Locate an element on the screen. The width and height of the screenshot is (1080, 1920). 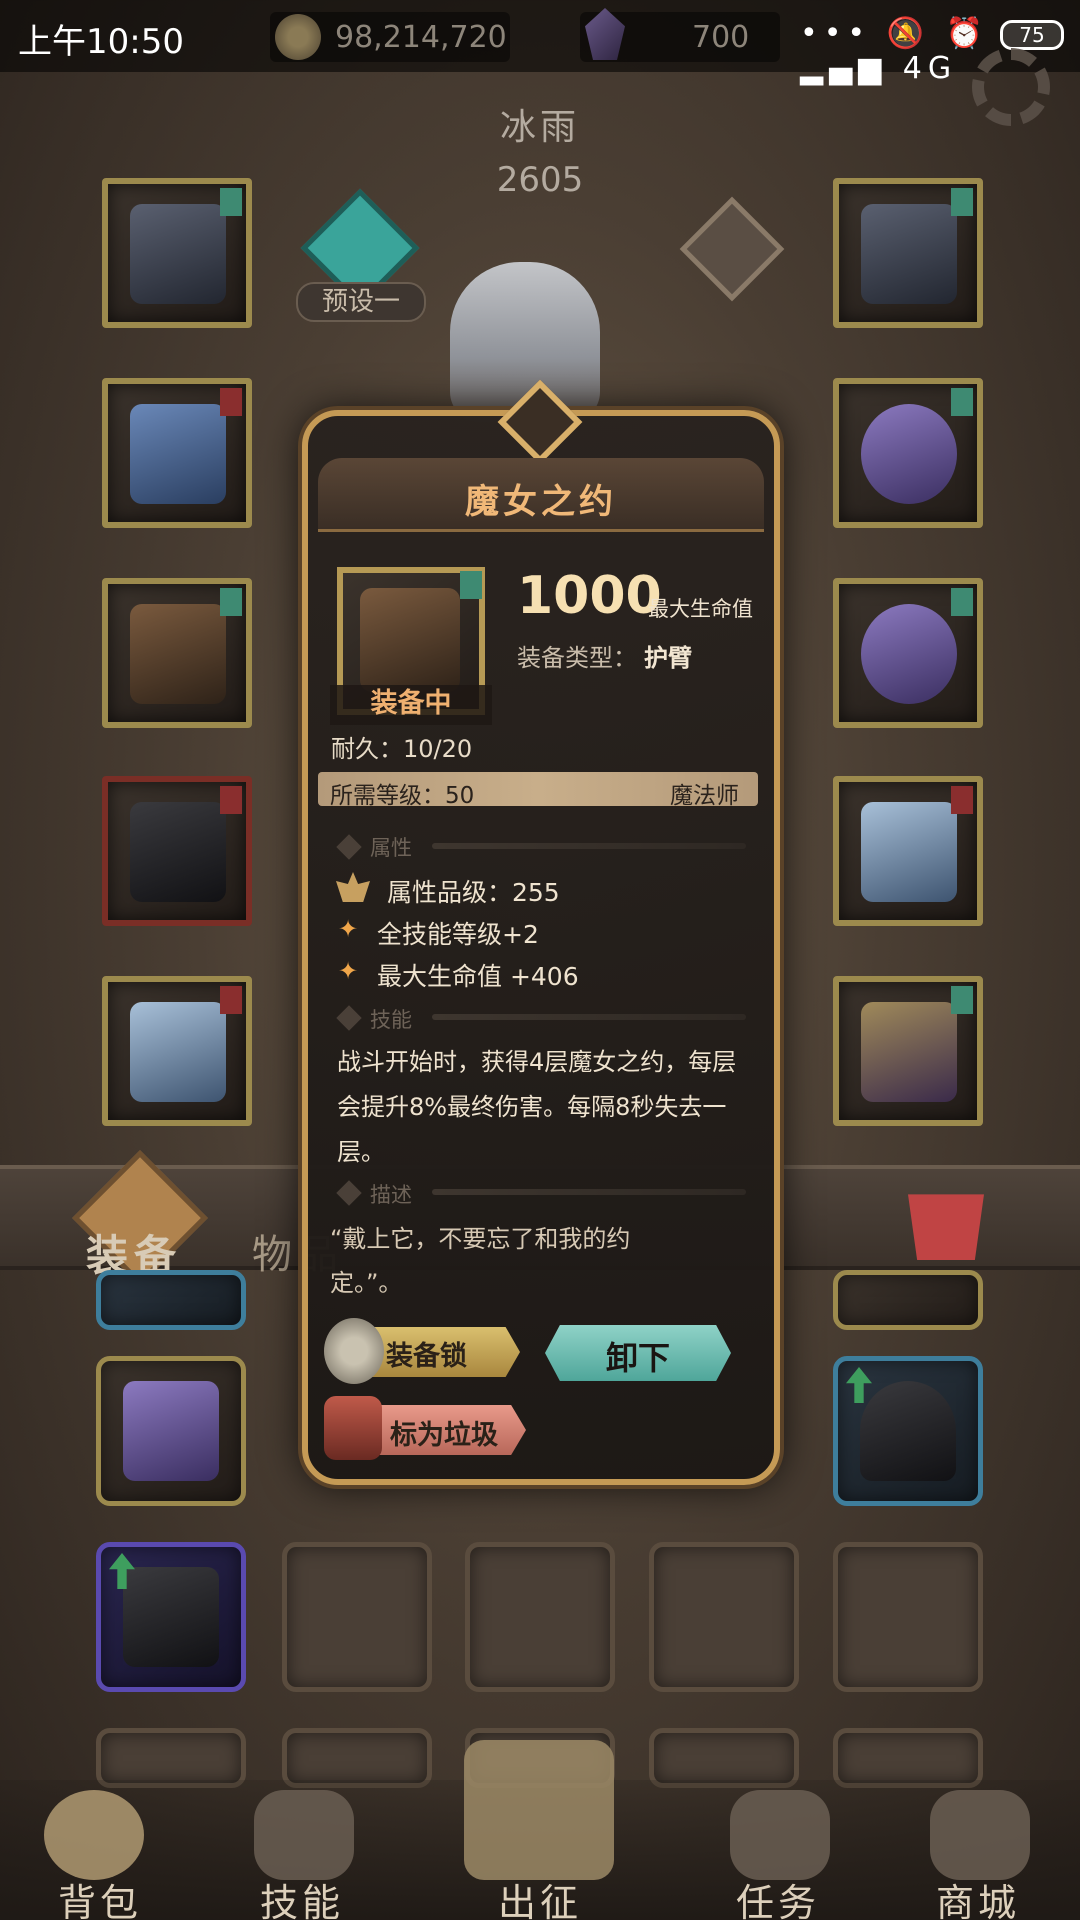
level-requirement: 所需等级：50 is located at coordinates (402, 796).